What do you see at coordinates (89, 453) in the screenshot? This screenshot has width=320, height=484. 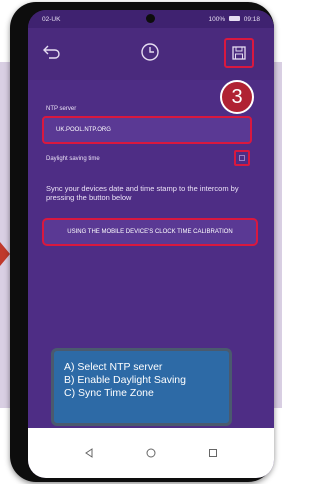 I see `nav-back-icon` at bounding box center [89, 453].